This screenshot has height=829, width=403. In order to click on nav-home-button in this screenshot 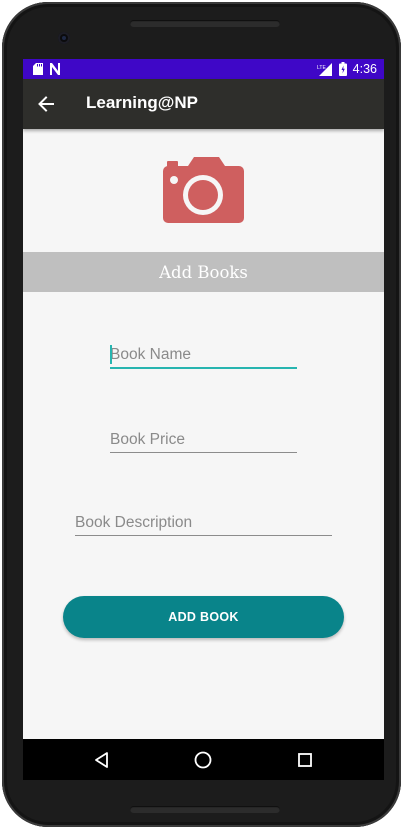, I will do `click(203, 760)`.